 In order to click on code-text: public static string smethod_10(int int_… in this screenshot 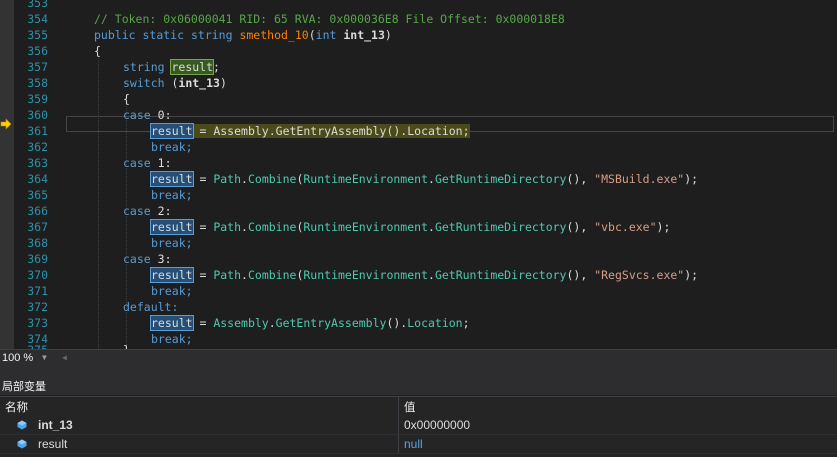, I will do `click(243, 35)`.